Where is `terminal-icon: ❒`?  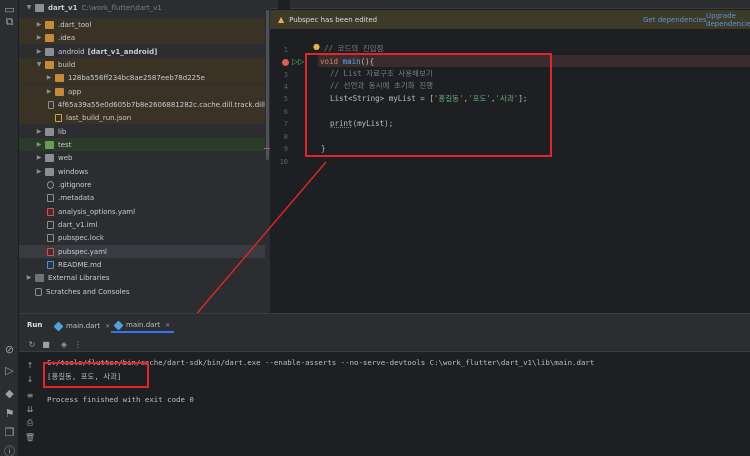 terminal-icon: ❒ is located at coordinates (9, 432).